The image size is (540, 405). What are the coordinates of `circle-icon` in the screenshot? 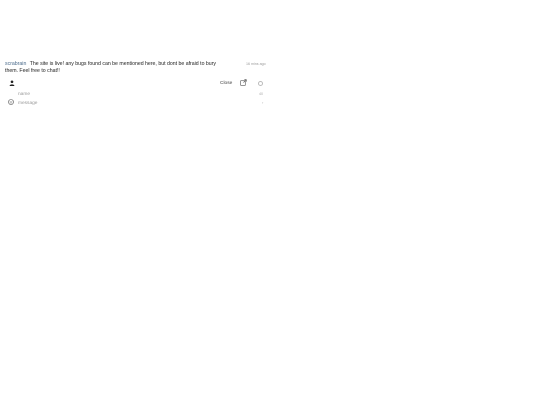 It's located at (260, 83).